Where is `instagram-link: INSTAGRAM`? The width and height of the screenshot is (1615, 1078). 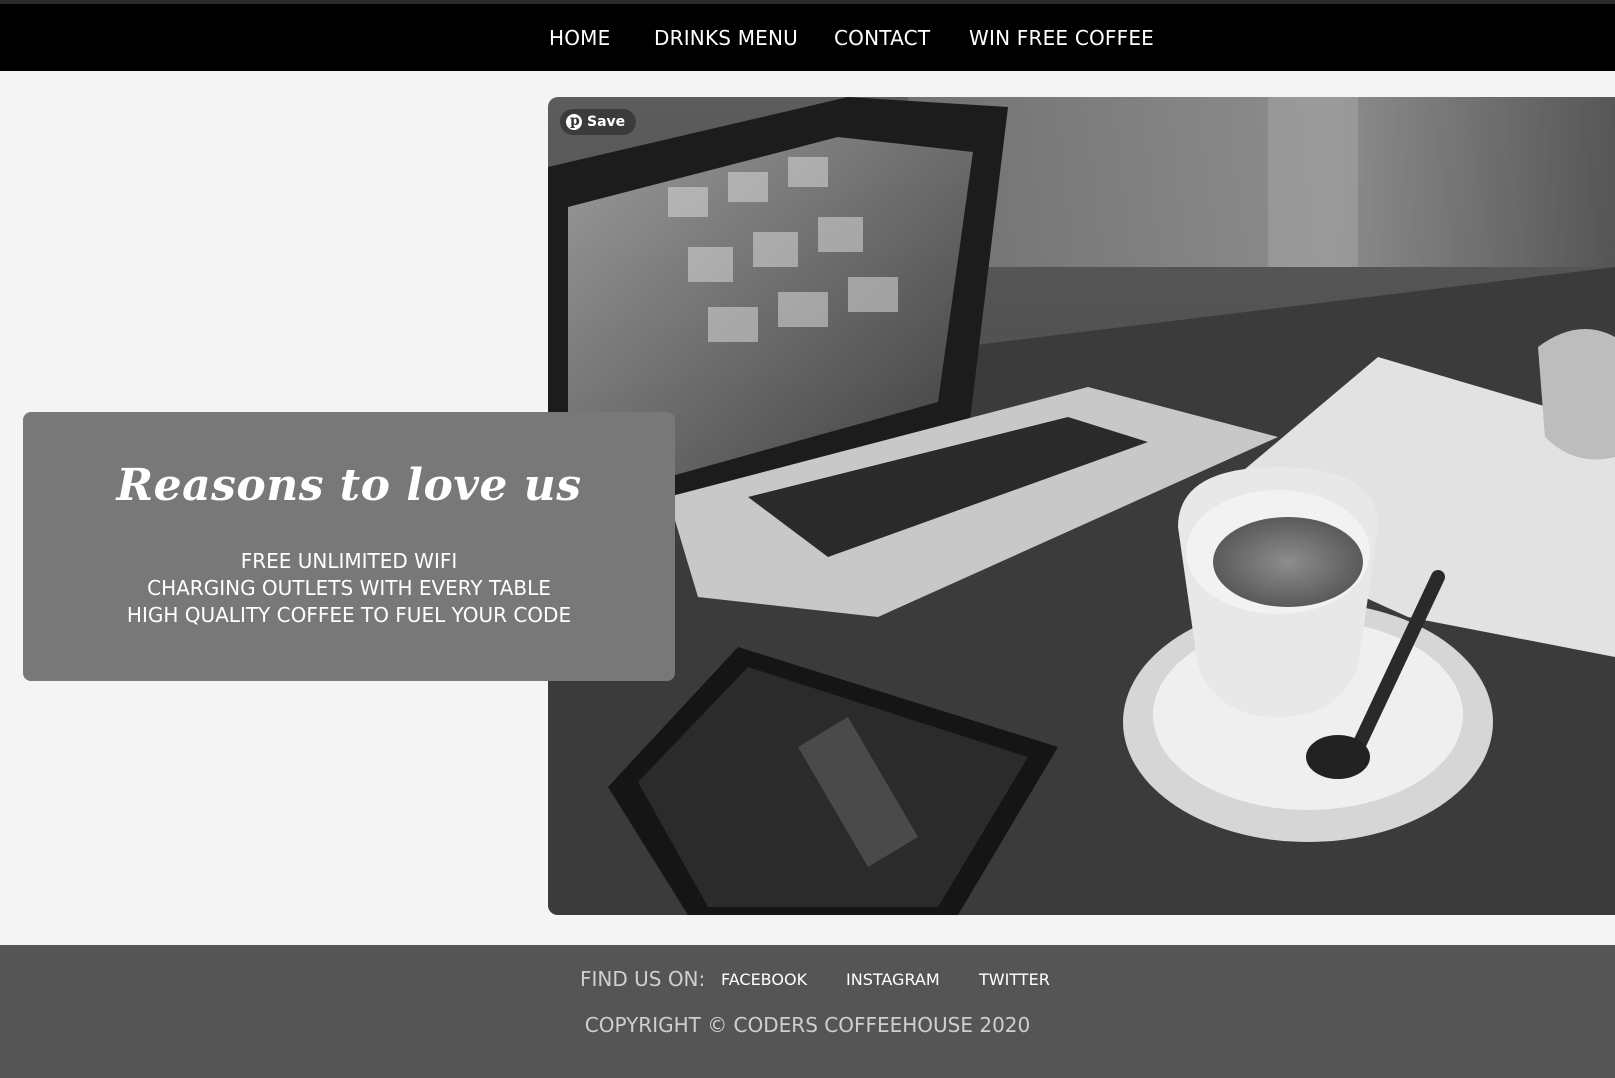
instagram-link: INSTAGRAM is located at coordinates (893, 979).